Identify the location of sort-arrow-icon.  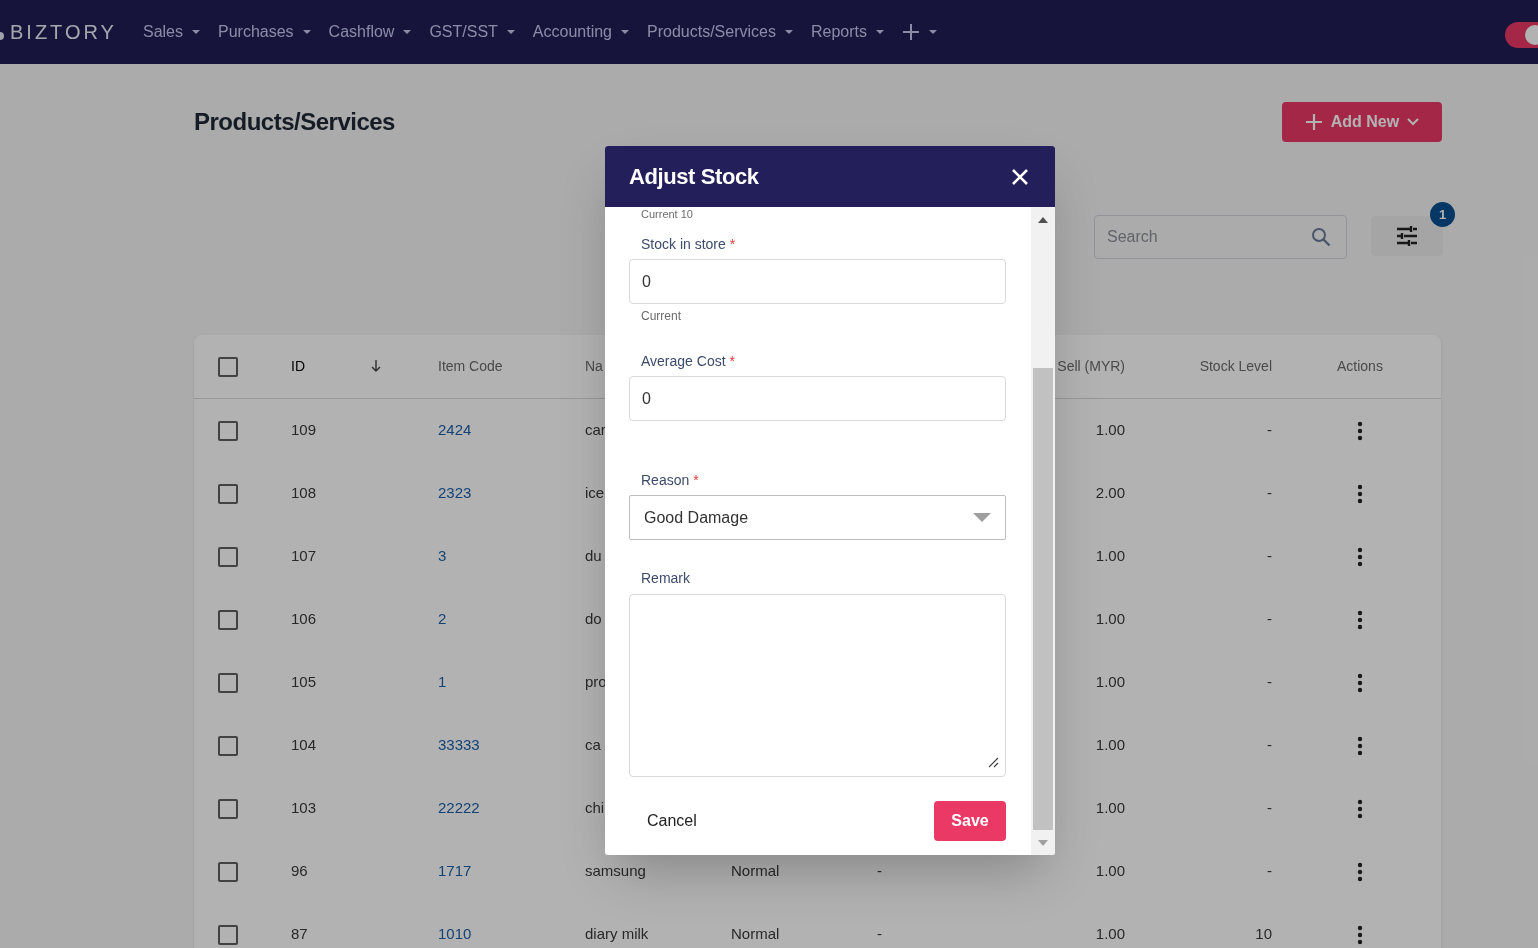
(376, 366).